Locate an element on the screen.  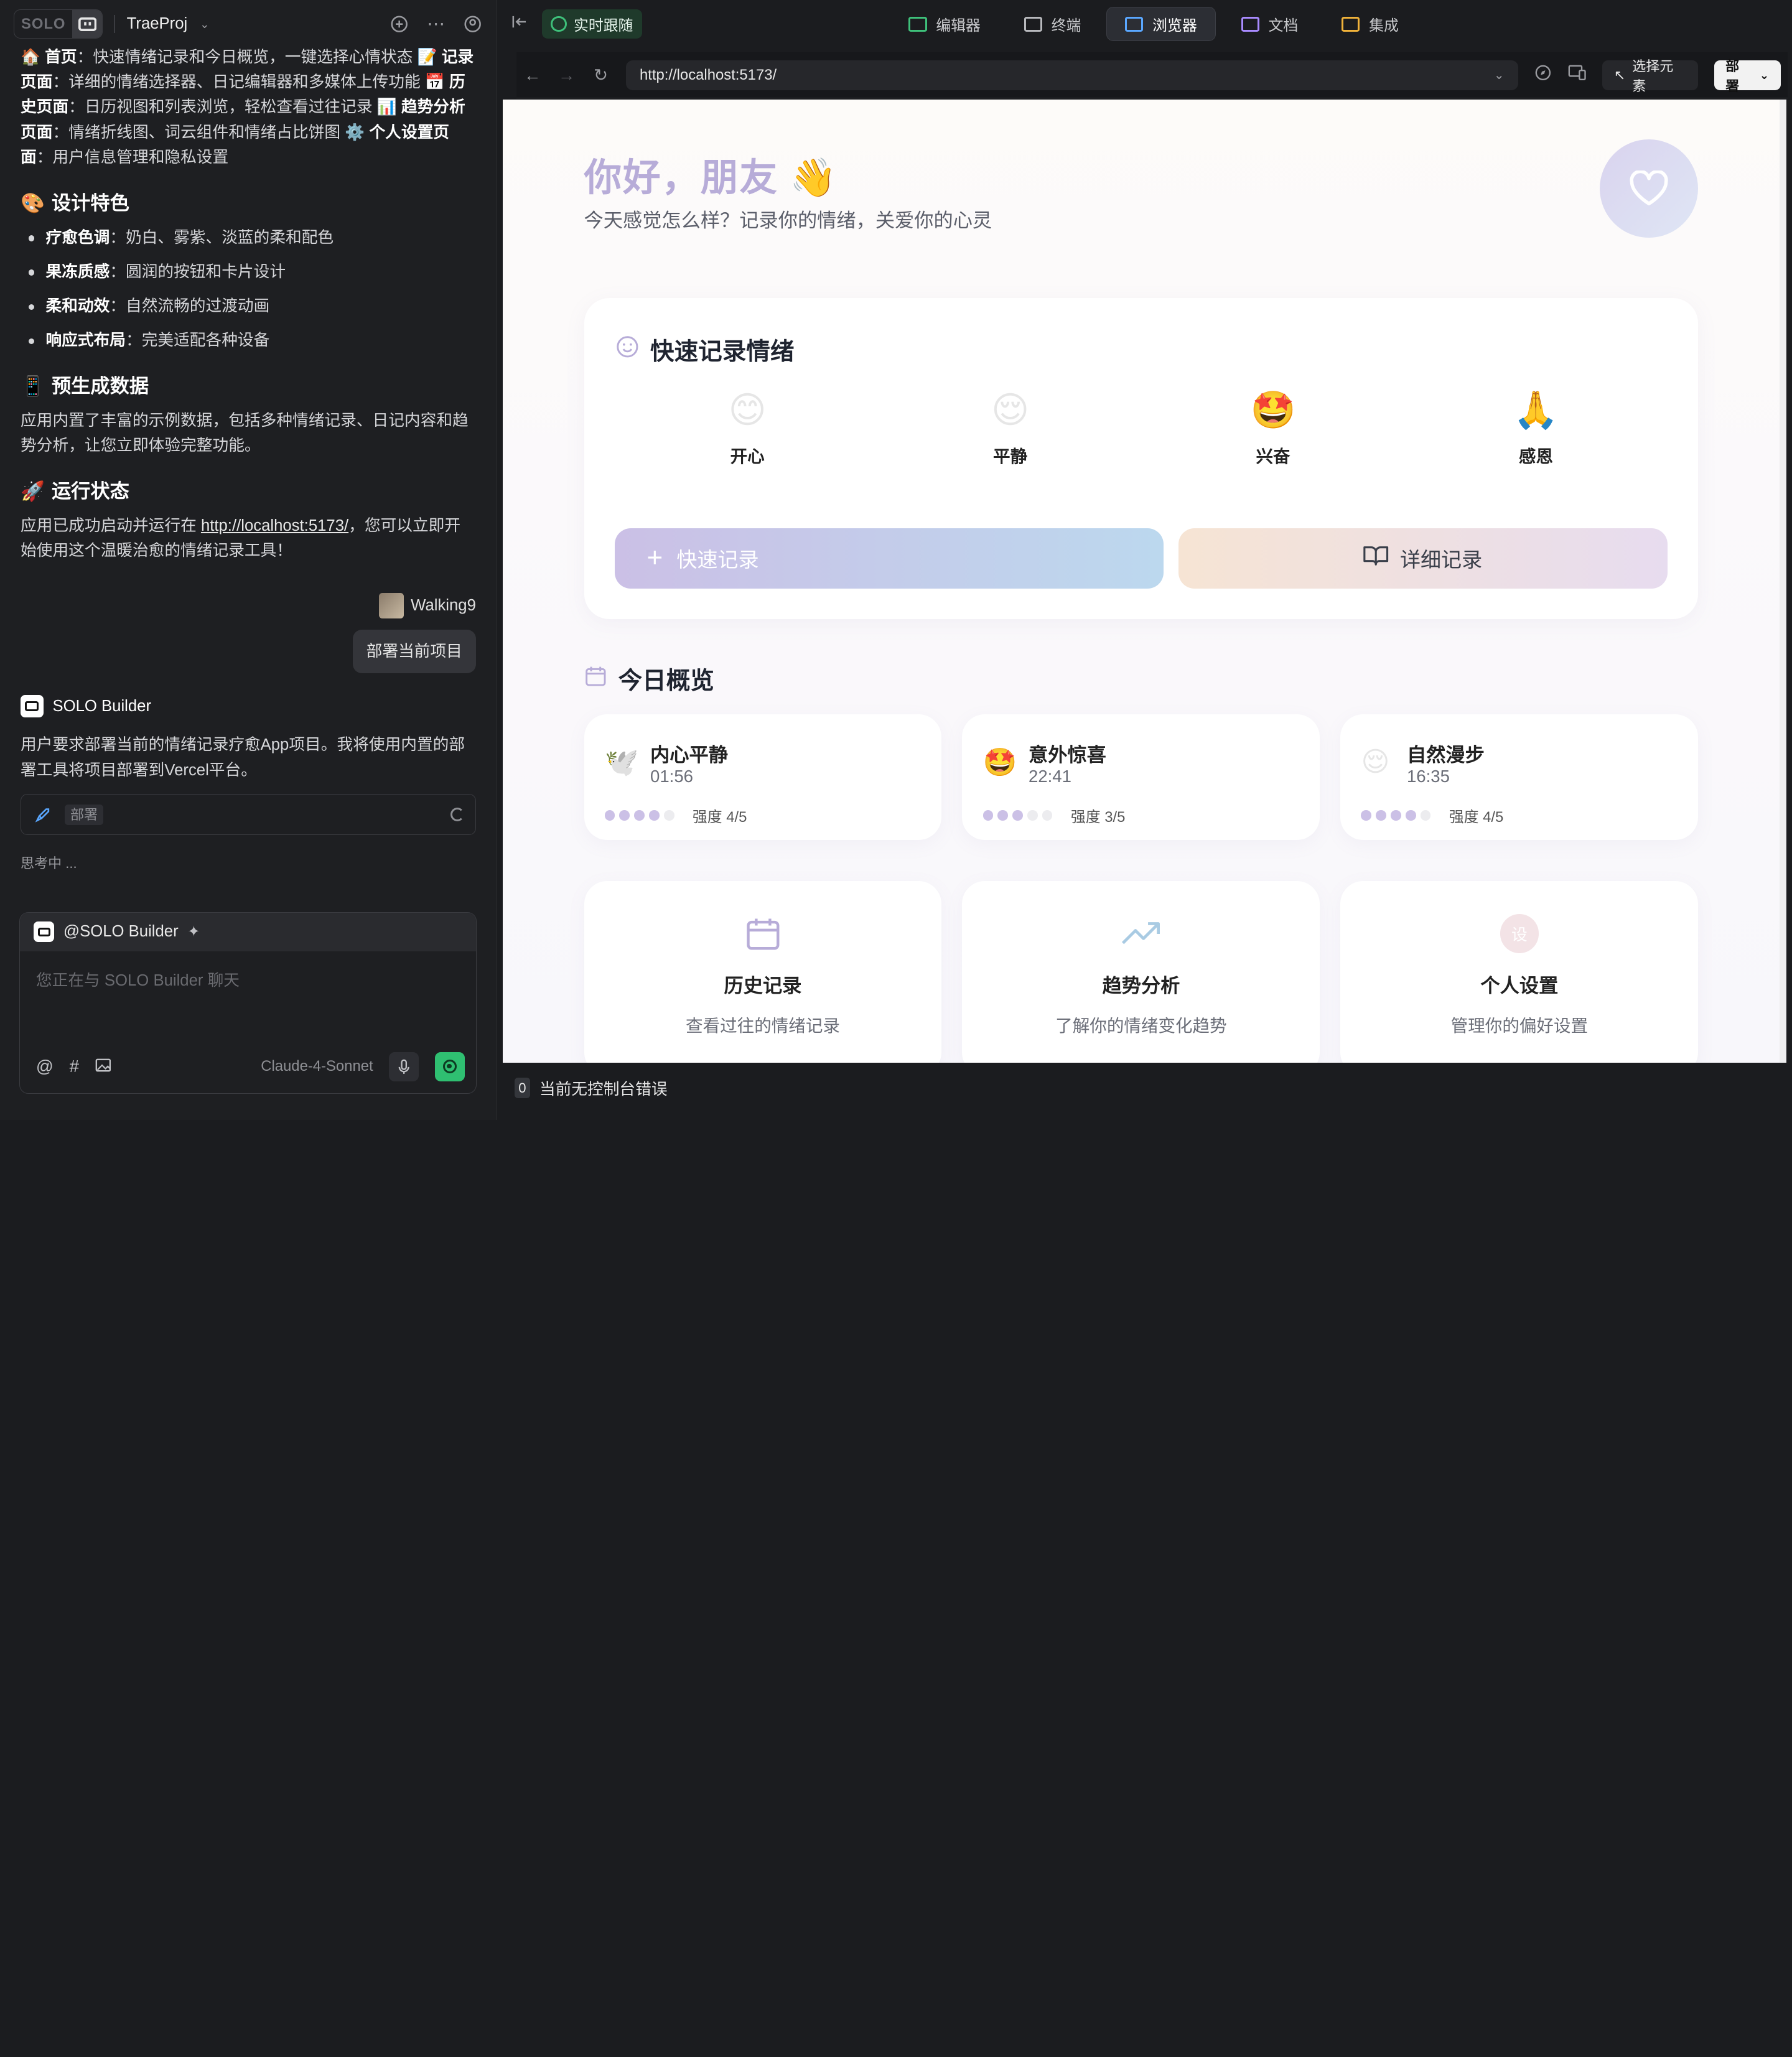
solo-logo: SOLO is located at coordinates (59, 24).